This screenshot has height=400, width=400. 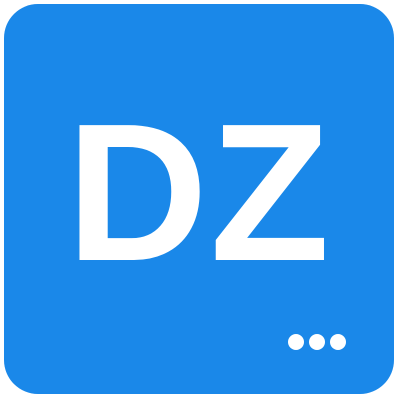 I want to click on more-horizontal-icon, so click(x=317, y=342).